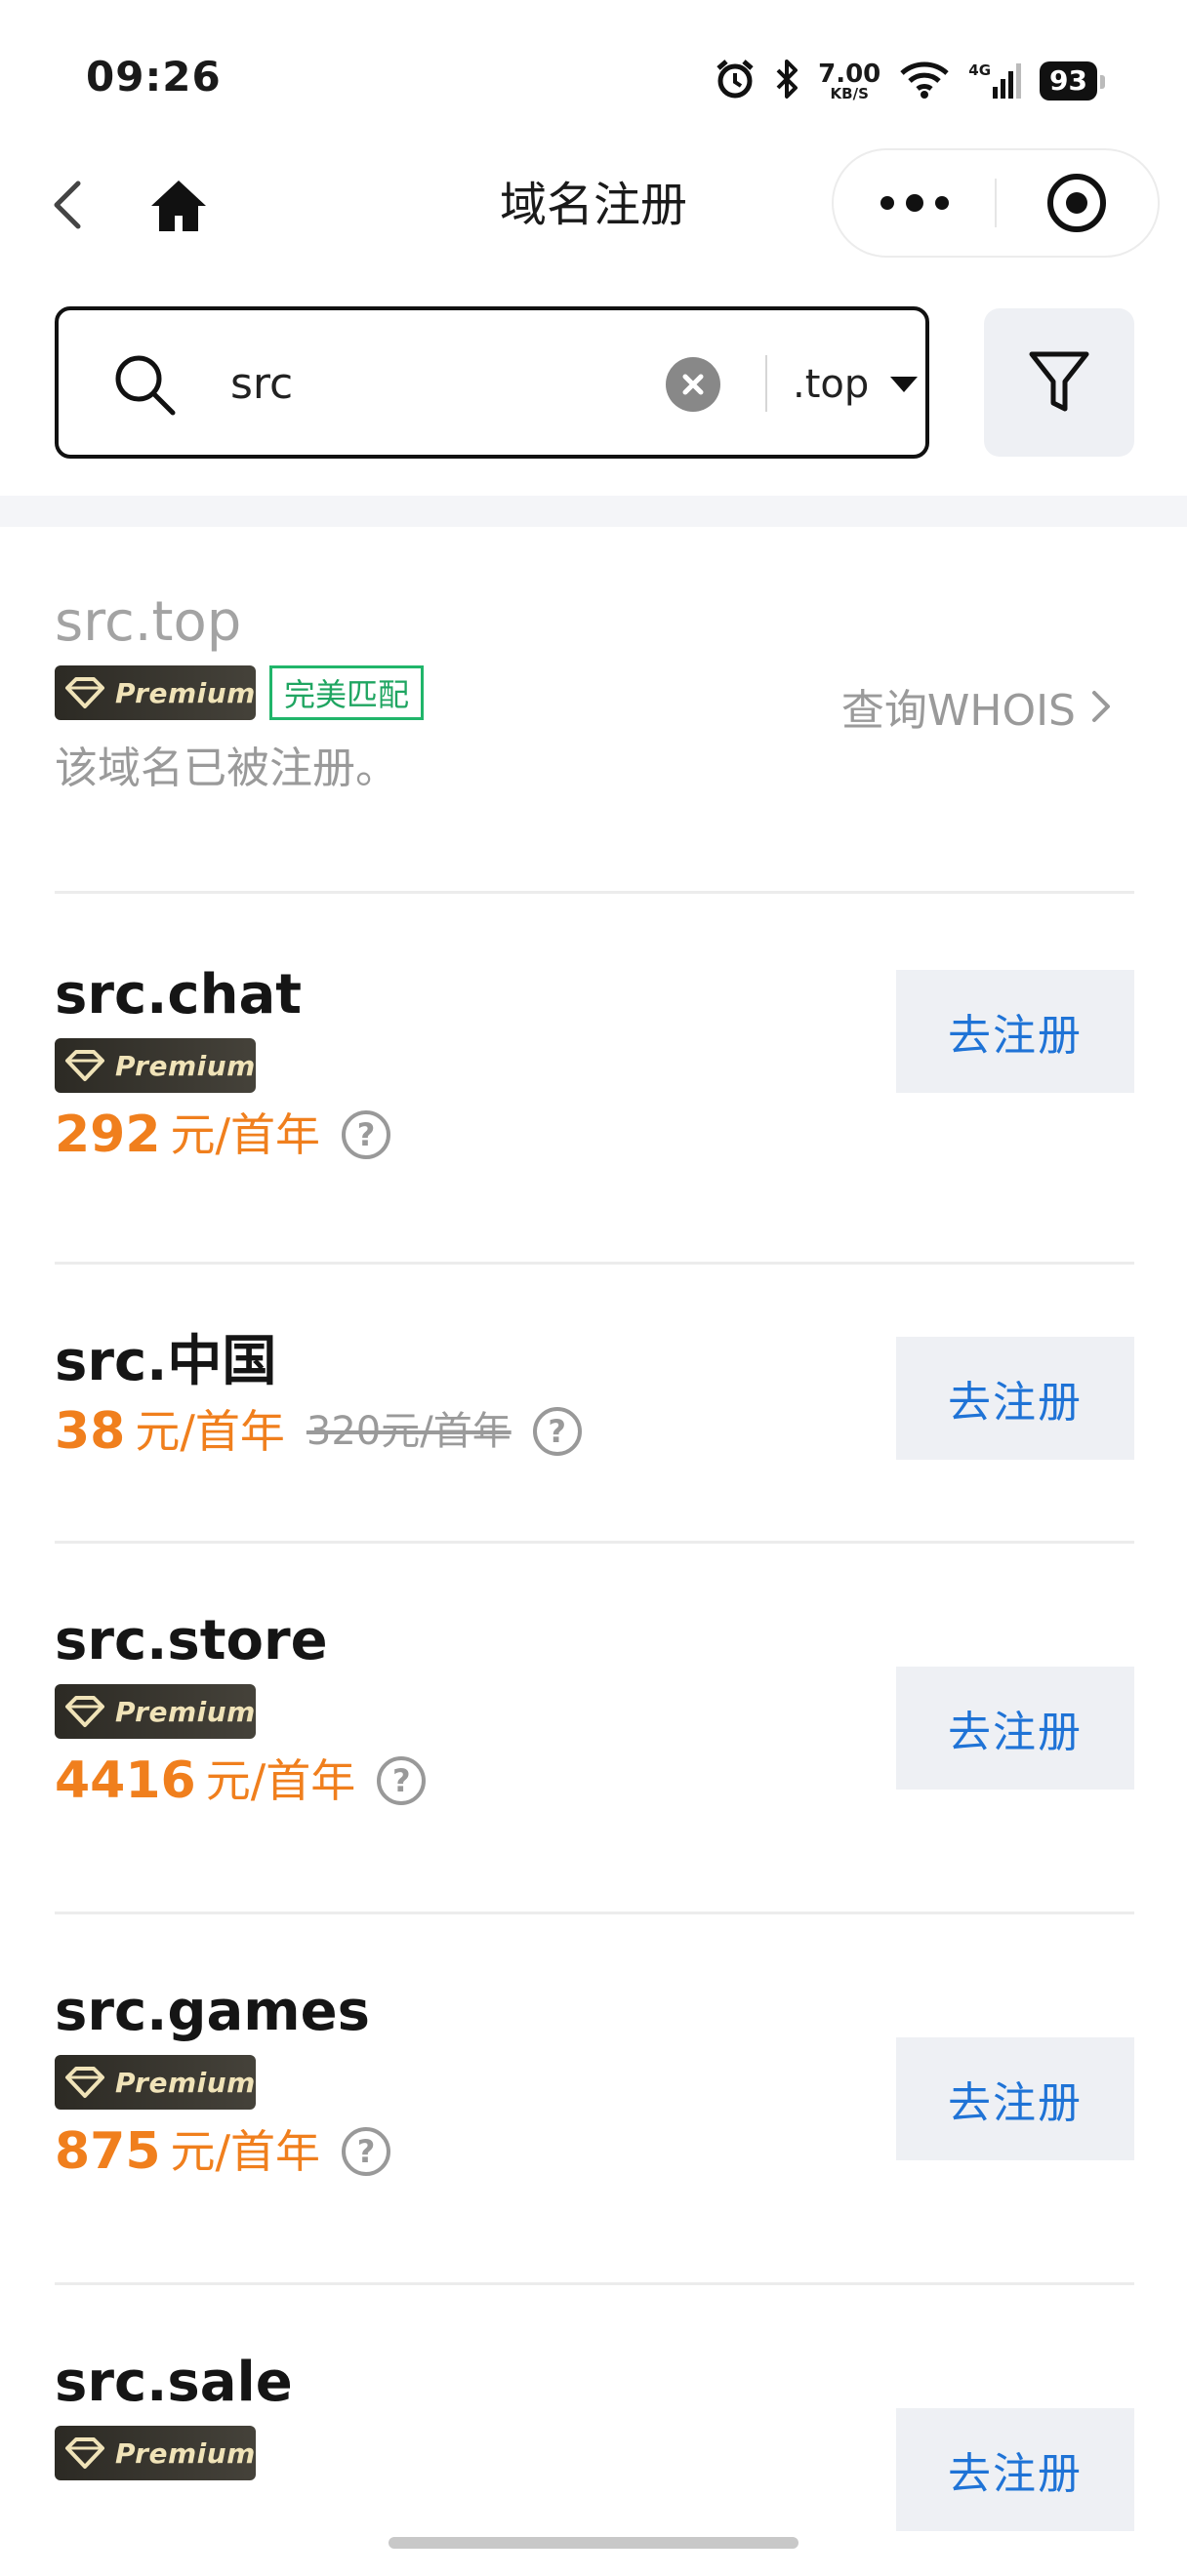 This screenshot has height=2576, width=1187. Describe the element at coordinates (831, 384) in the screenshot. I see `tld-selected-value: .top` at that location.